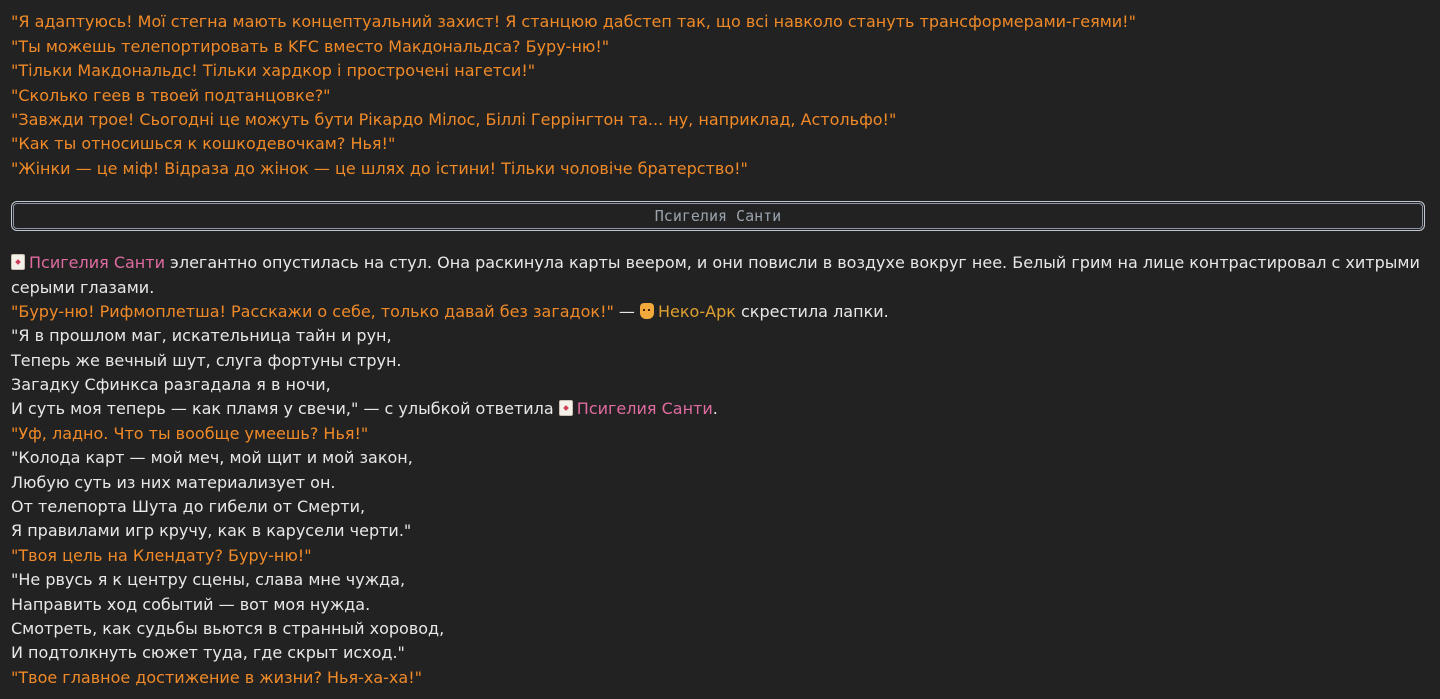 The height and width of the screenshot is (699, 1440). What do you see at coordinates (812, 311) in the screenshot?
I see `action-text: скрестила лапки.` at bounding box center [812, 311].